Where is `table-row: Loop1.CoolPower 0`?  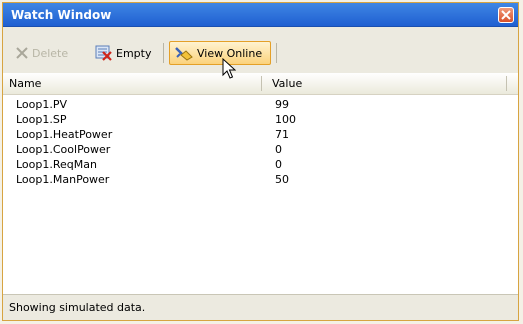 table-row: Loop1.CoolPower 0 is located at coordinates (260, 149).